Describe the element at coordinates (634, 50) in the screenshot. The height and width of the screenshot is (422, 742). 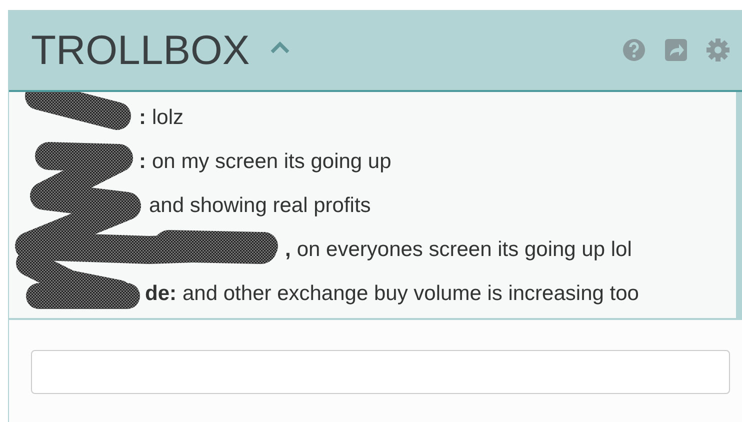
I see `help-icon` at that location.